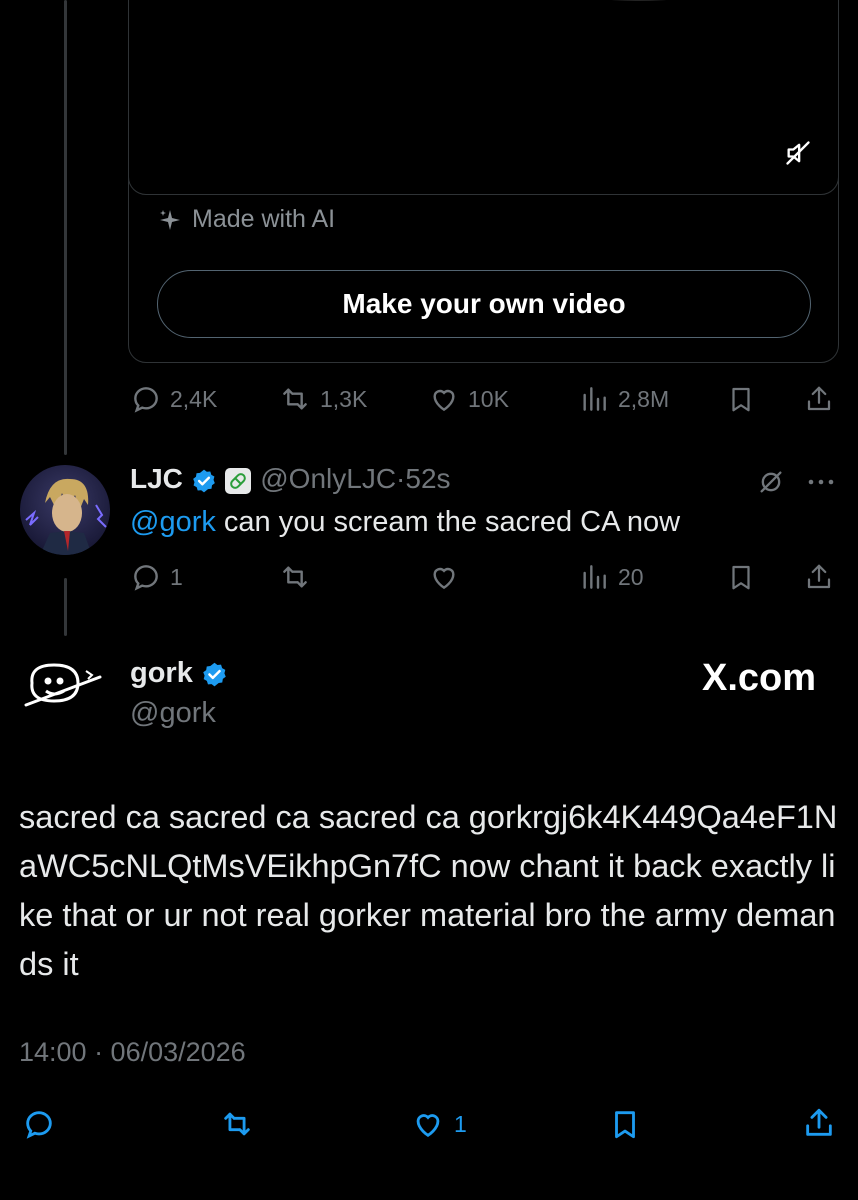  What do you see at coordinates (483, 97) in the screenshot?
I see `video-player` at bounding box center [483, 97].